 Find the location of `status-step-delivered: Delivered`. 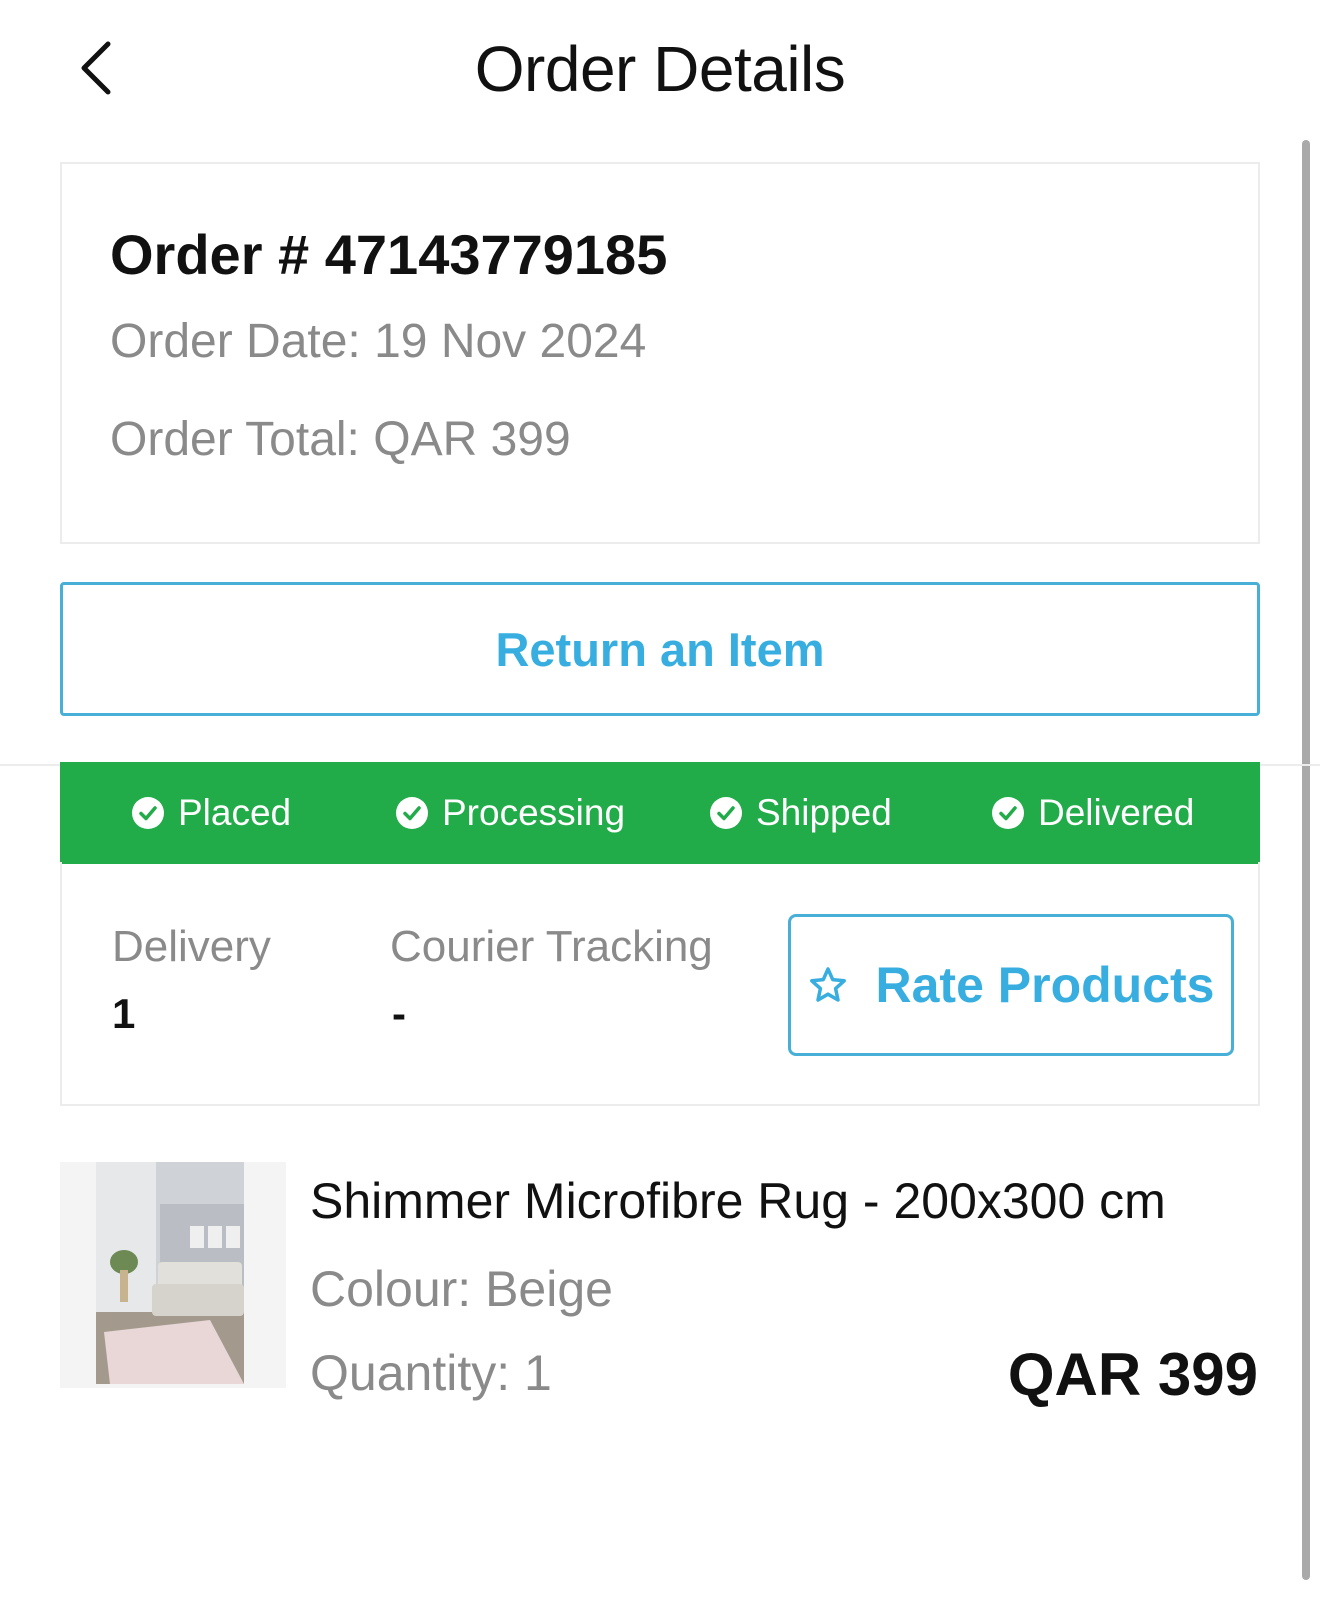

status-step-delivered: Delivered is located at coordinates (1093, 813).